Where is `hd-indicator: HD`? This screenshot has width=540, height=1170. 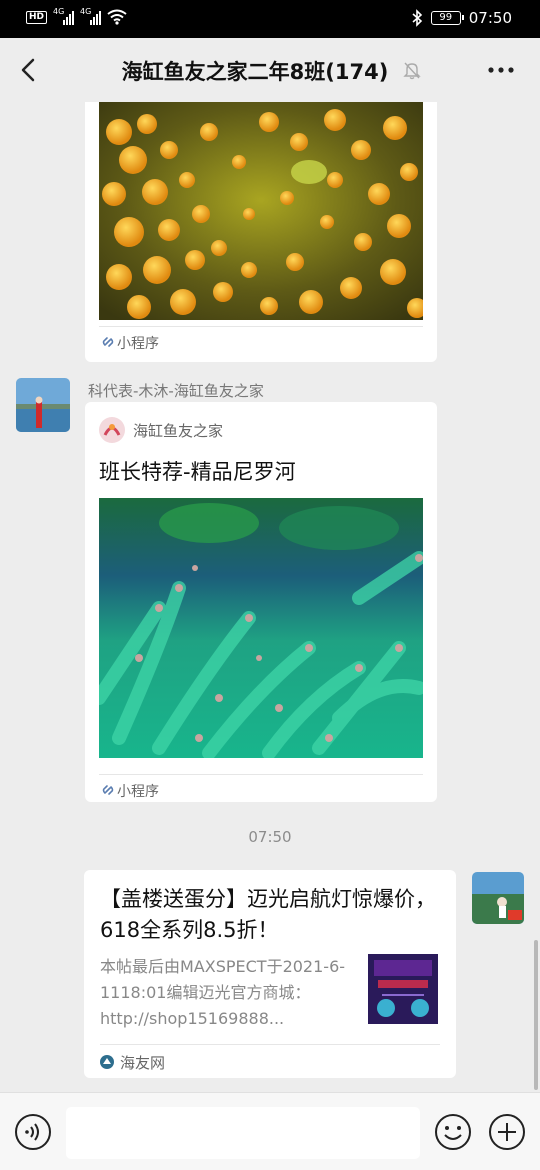
hd-indicator: HD is located at coordinates (37, 17).